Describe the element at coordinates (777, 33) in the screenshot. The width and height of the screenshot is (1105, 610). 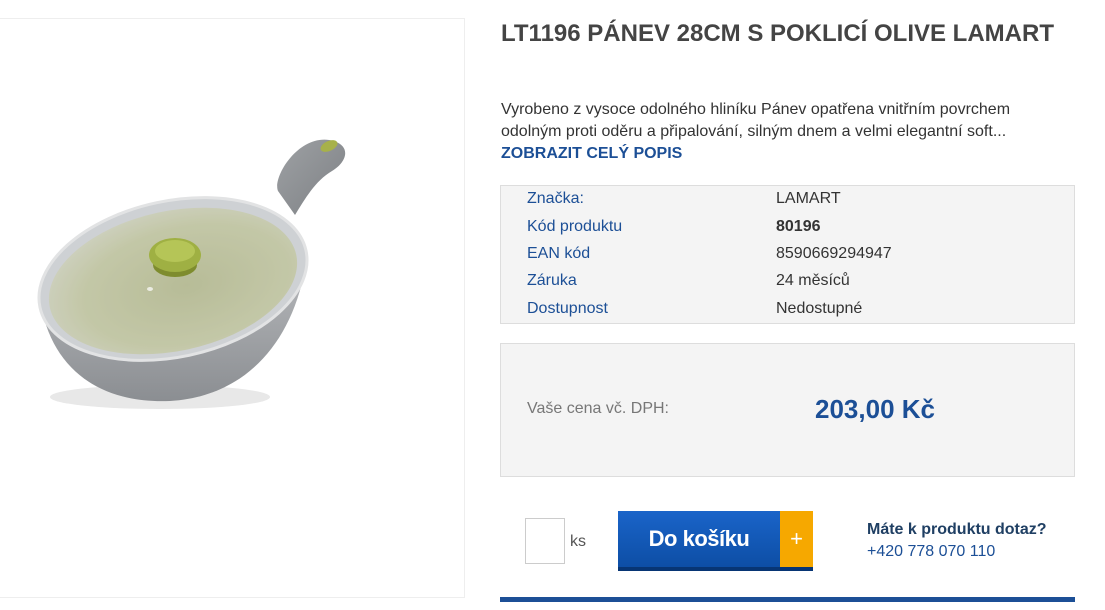
I see `product-title: LT1196 PÁNEV 28CM S POKLICÍ OLIVE LAMART` at that location.